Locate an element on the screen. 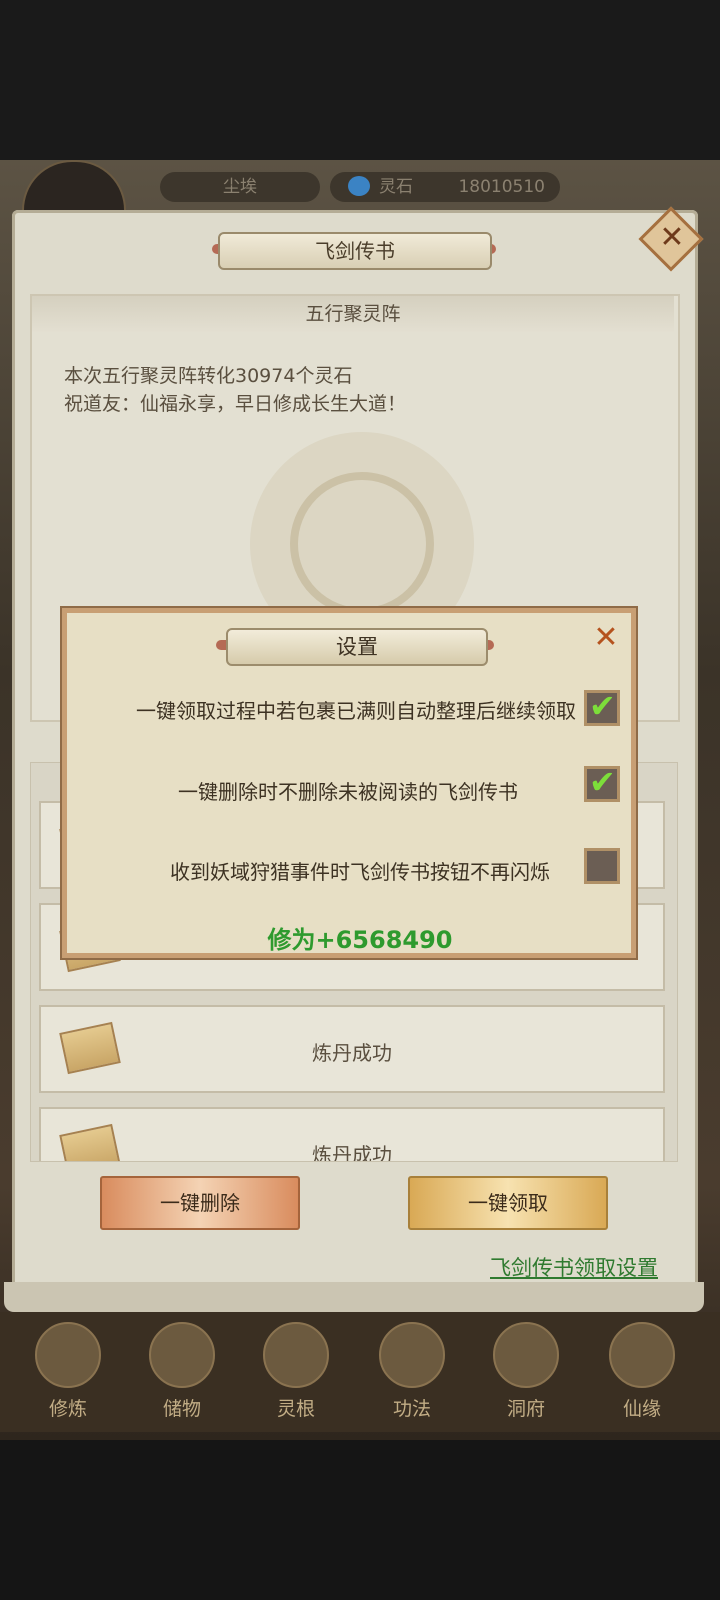 Image resolution: width=720 pixels, height=1600 pixels. nav-item-technique: 功法 is located at coordinates (412, 1372).